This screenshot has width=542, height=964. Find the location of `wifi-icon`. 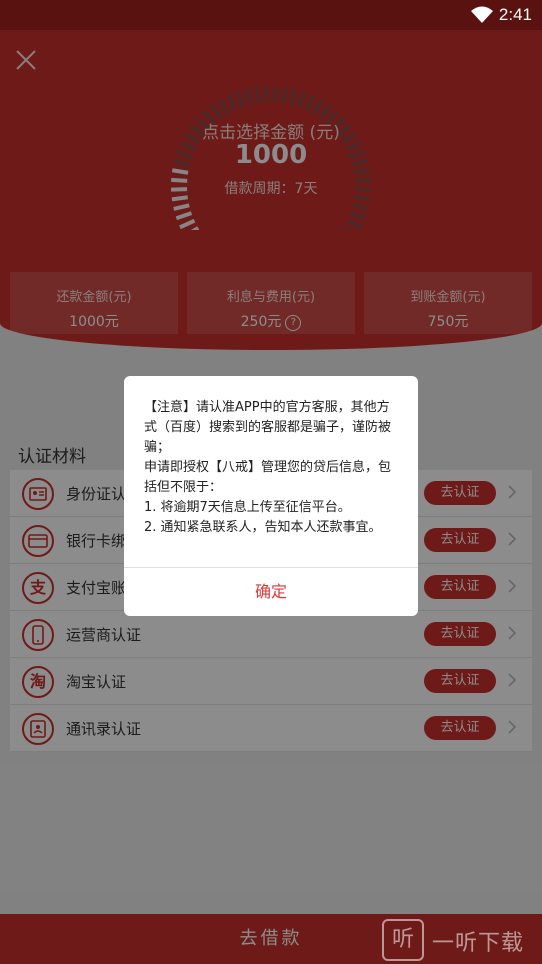

wifi-icon is located at coordinates (482, 14).